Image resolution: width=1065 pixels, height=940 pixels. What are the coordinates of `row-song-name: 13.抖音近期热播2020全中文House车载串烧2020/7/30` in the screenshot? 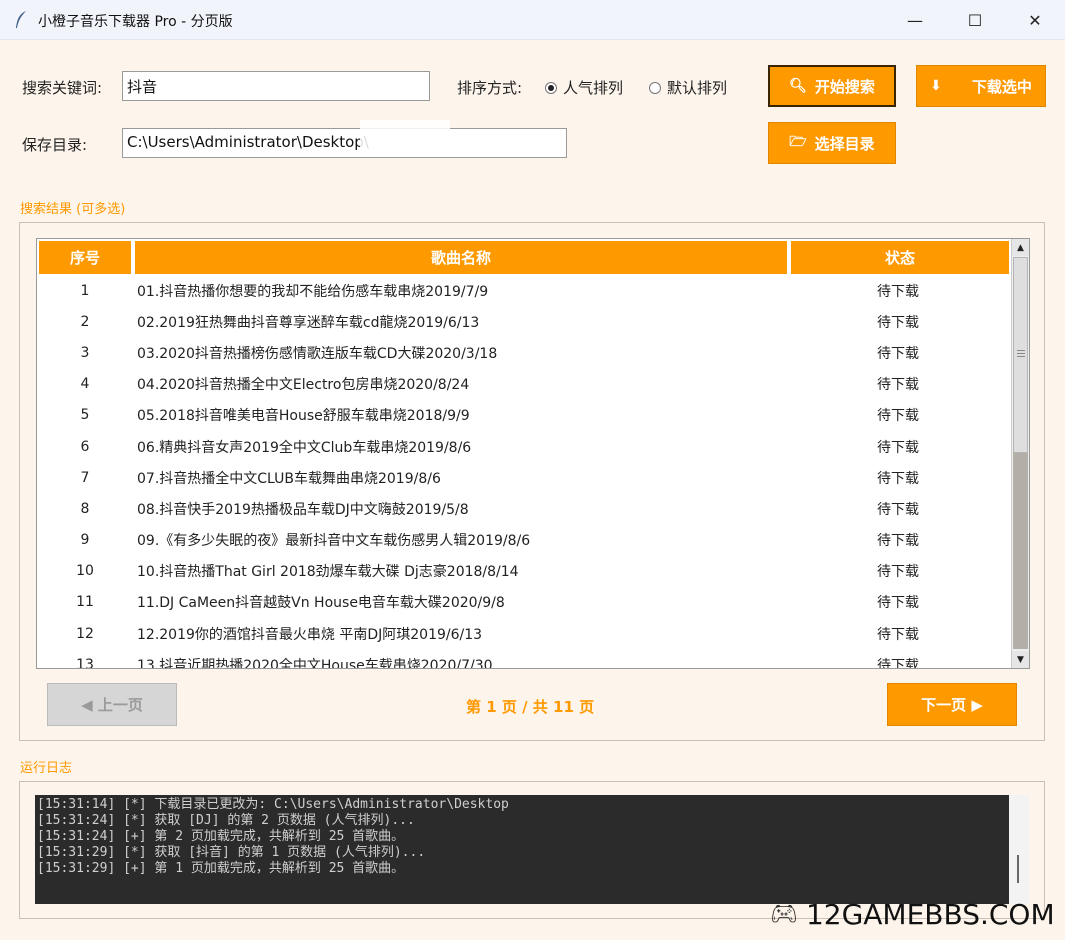 It's located at (315, 663).